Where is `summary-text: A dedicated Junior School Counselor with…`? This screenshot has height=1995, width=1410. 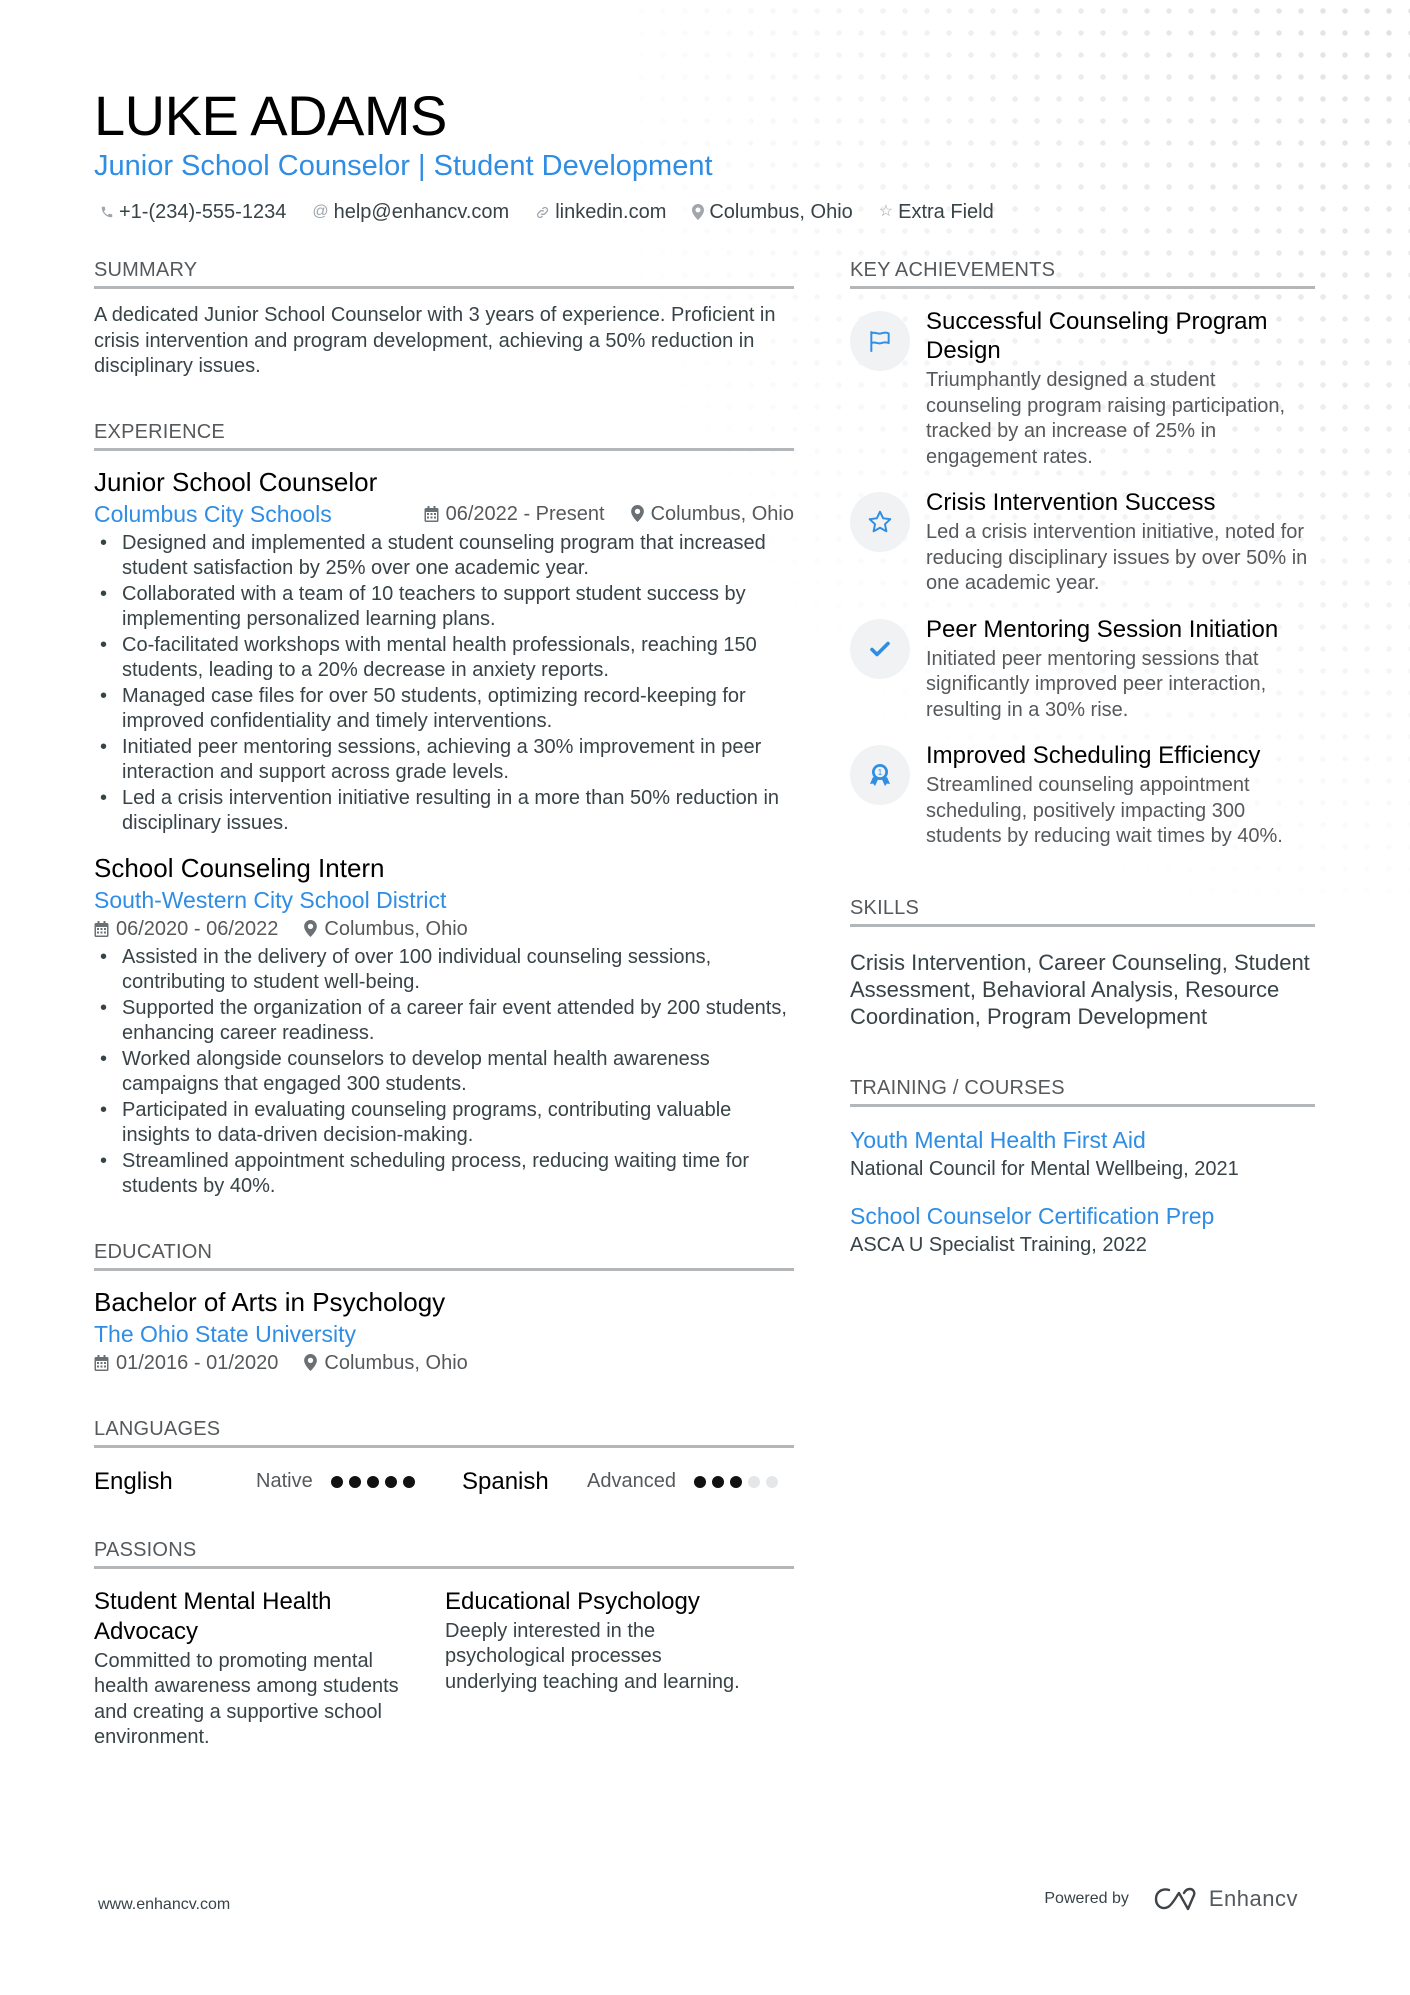 summary-text: A dedicated Junior School Counselor with… is located at coordinates (435, 340).